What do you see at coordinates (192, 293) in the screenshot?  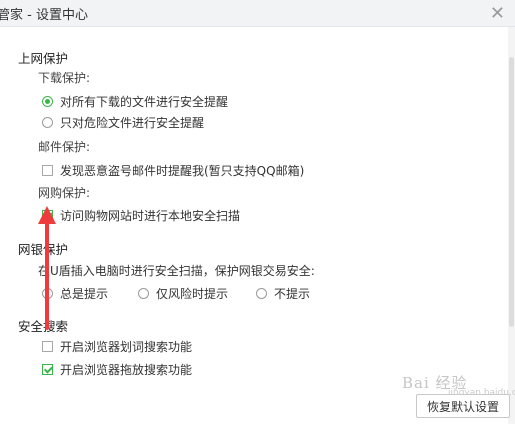 I see `banking-option-risk-label: 仅风险时提示` at bounding box center [192, 293].